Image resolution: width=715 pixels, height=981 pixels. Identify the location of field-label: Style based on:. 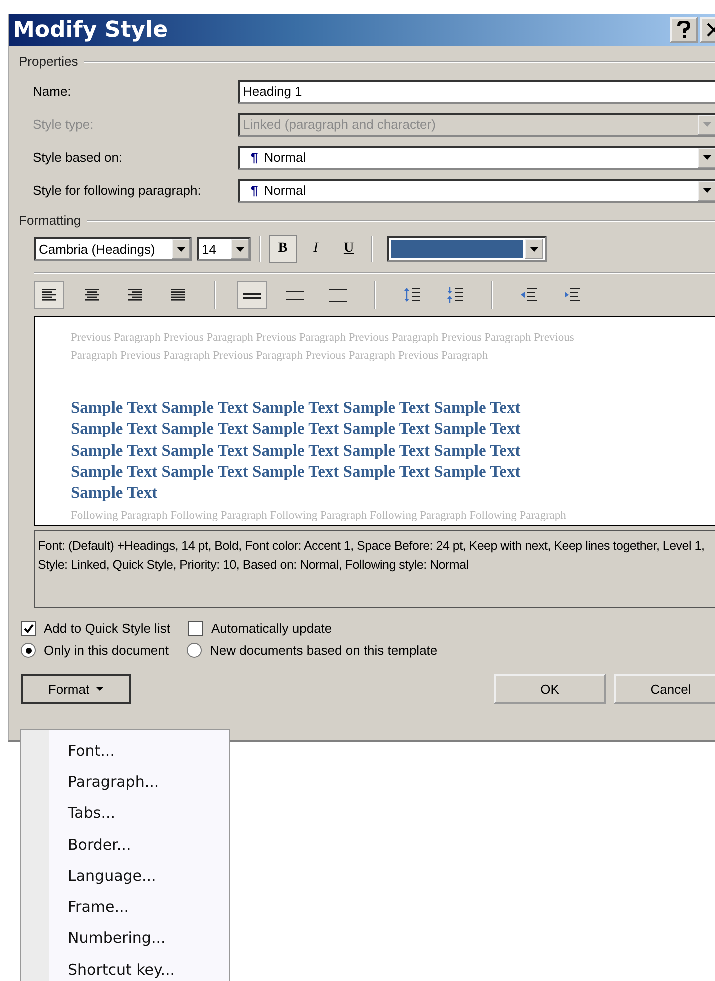
(78, 157).